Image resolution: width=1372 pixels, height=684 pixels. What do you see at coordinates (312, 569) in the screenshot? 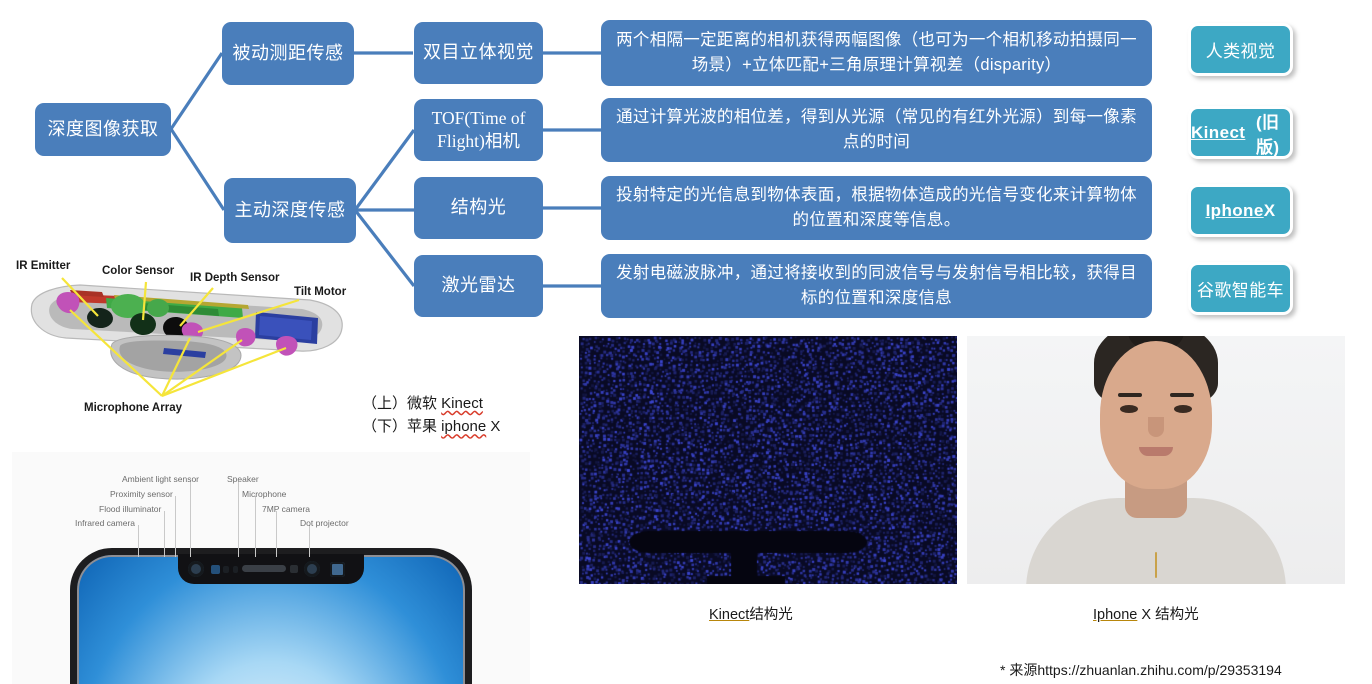
I see `front-camera-element` at bounding box center [312, 569].